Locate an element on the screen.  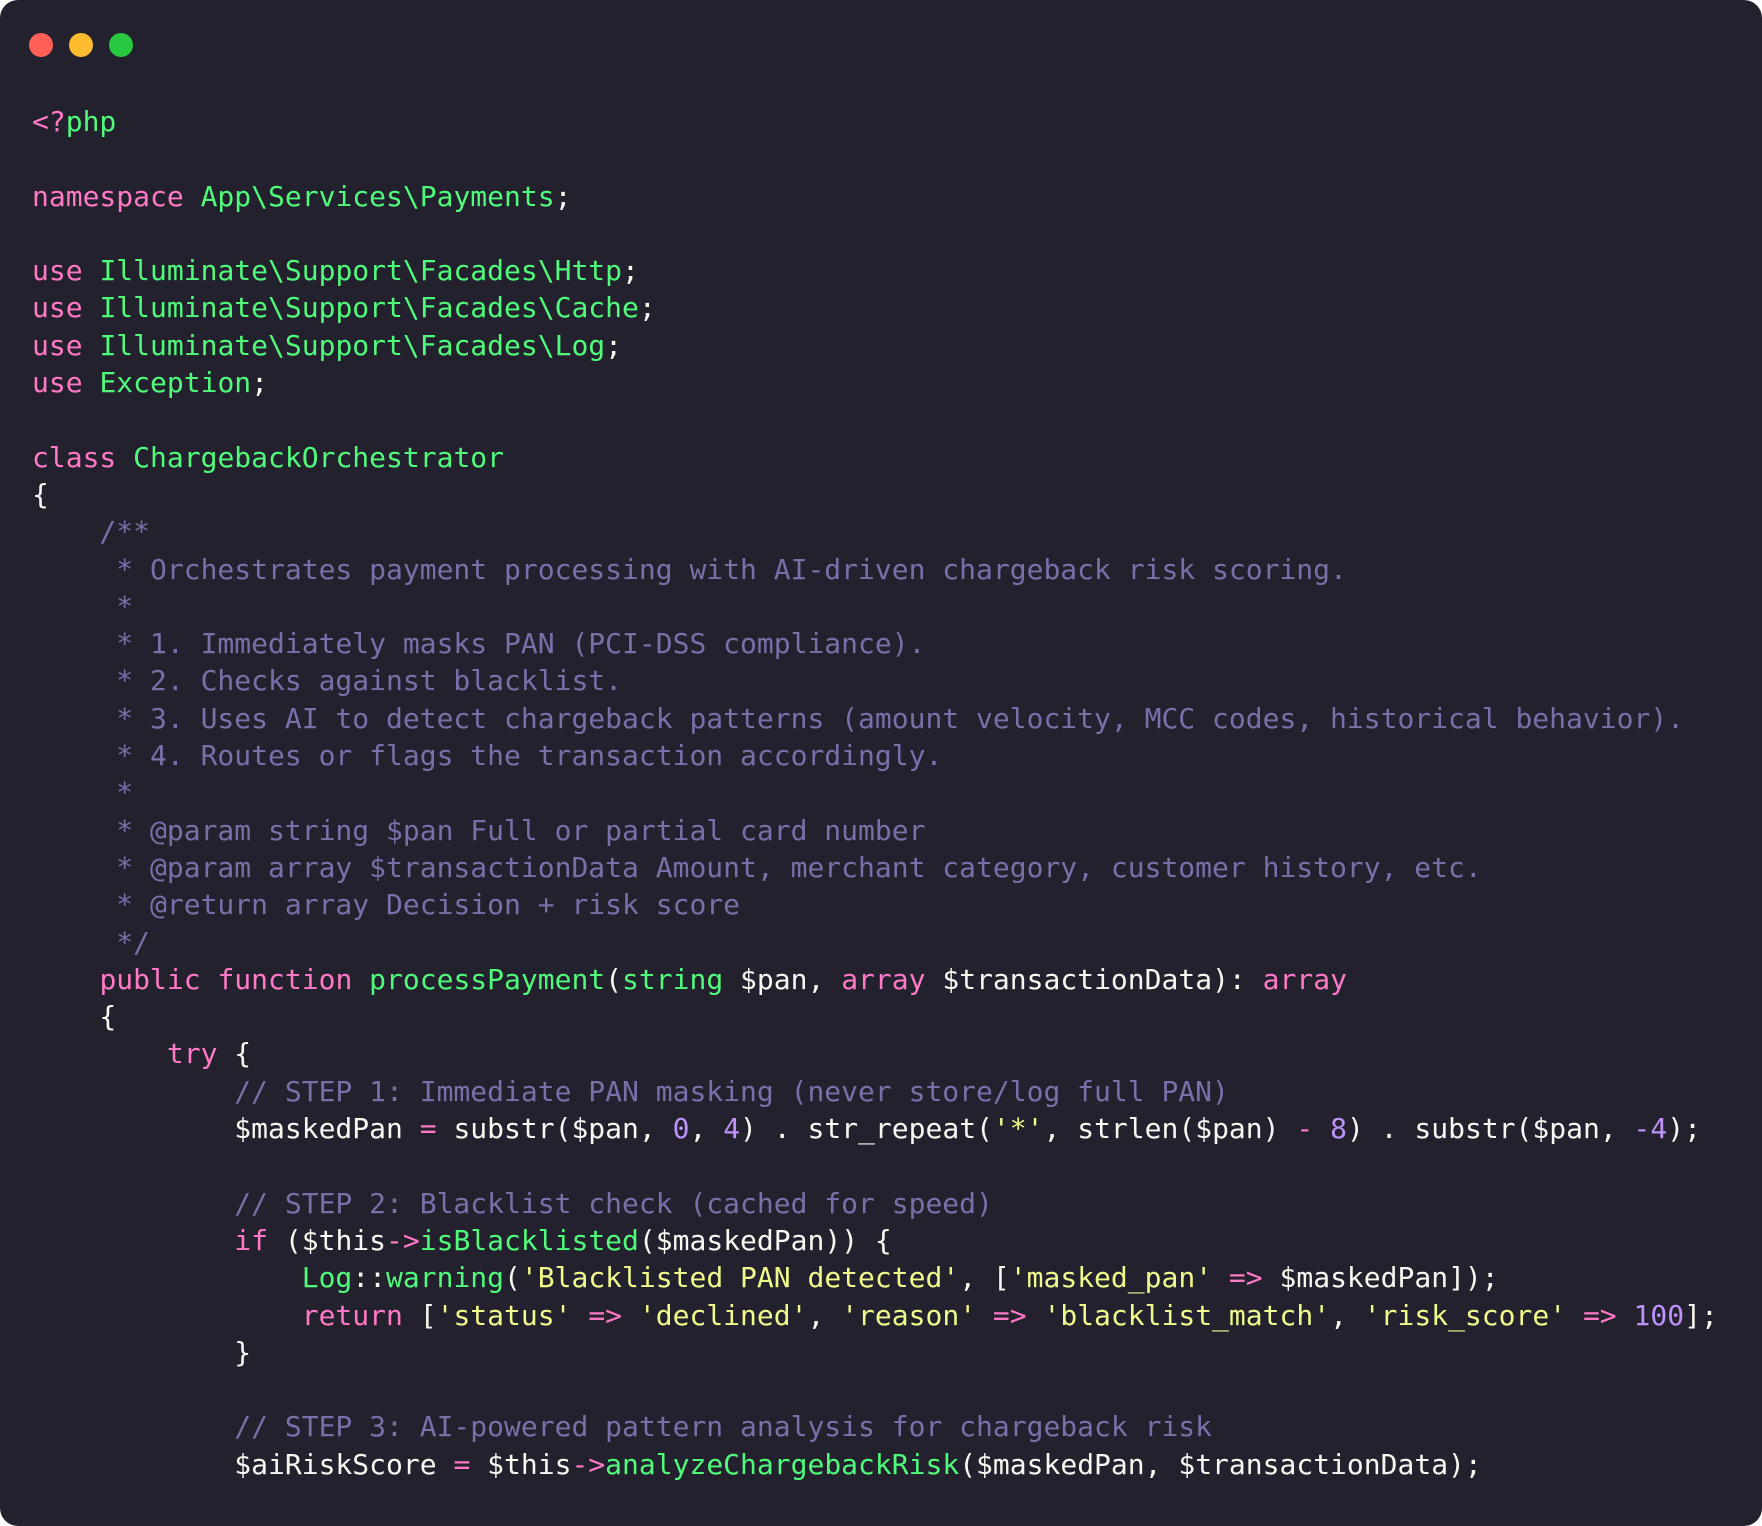
code-token: public function is located at coordinates (234, 979).